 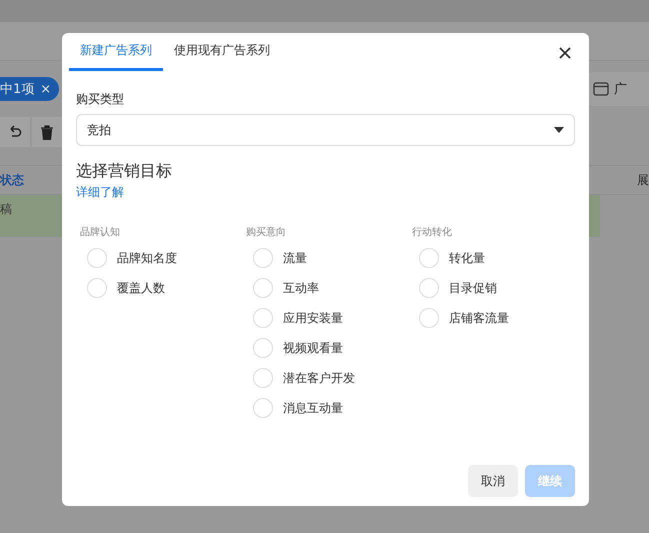 I want to click on option-label: 互动率, so click(x=301, y=288).